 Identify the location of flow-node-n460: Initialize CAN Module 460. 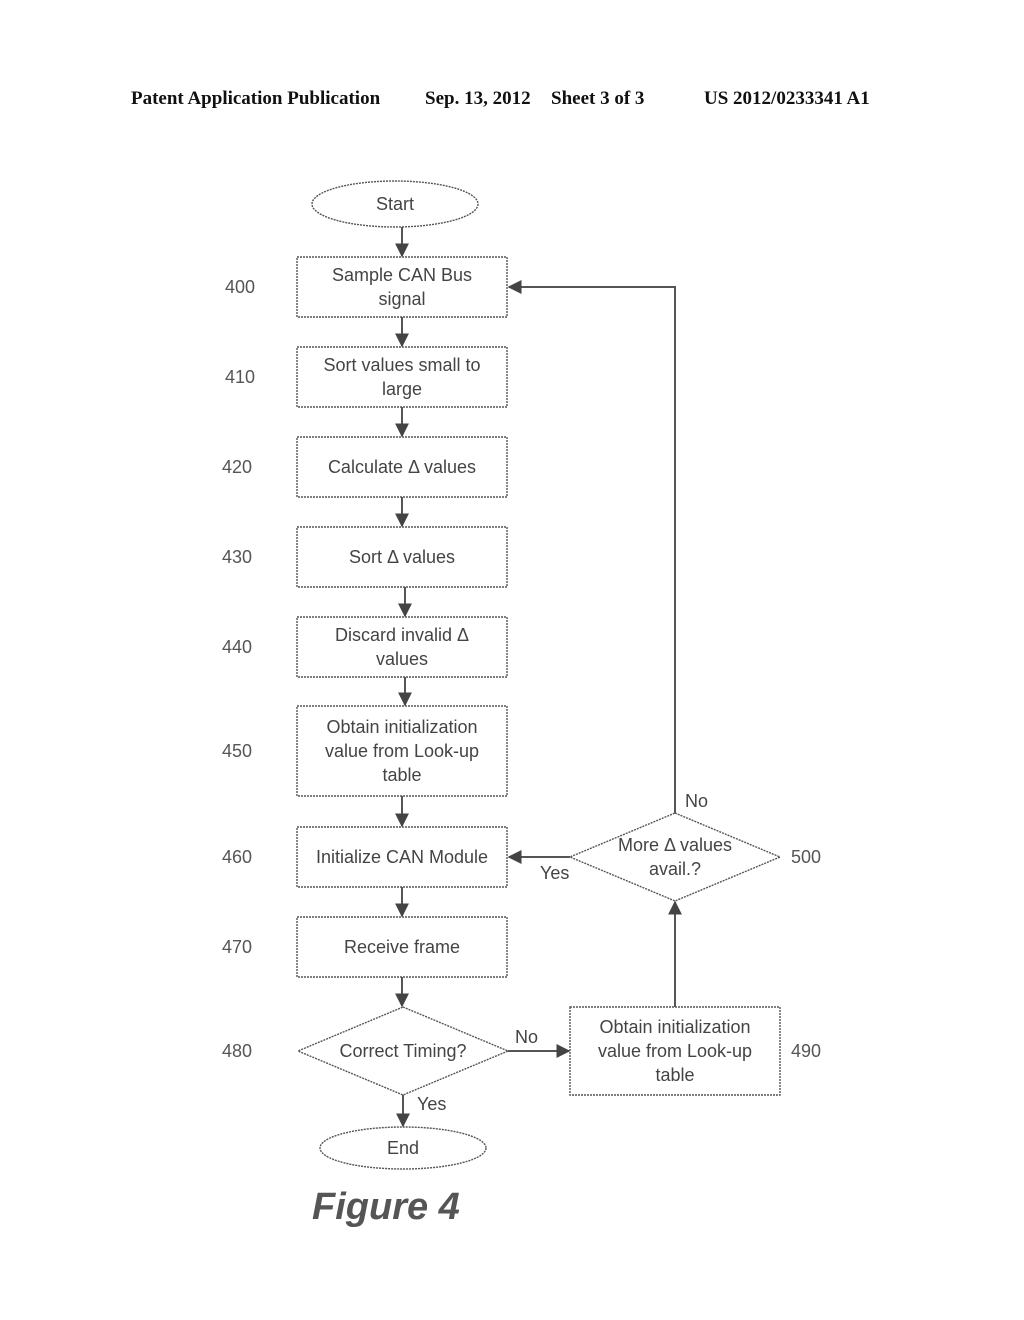
(365, 857).